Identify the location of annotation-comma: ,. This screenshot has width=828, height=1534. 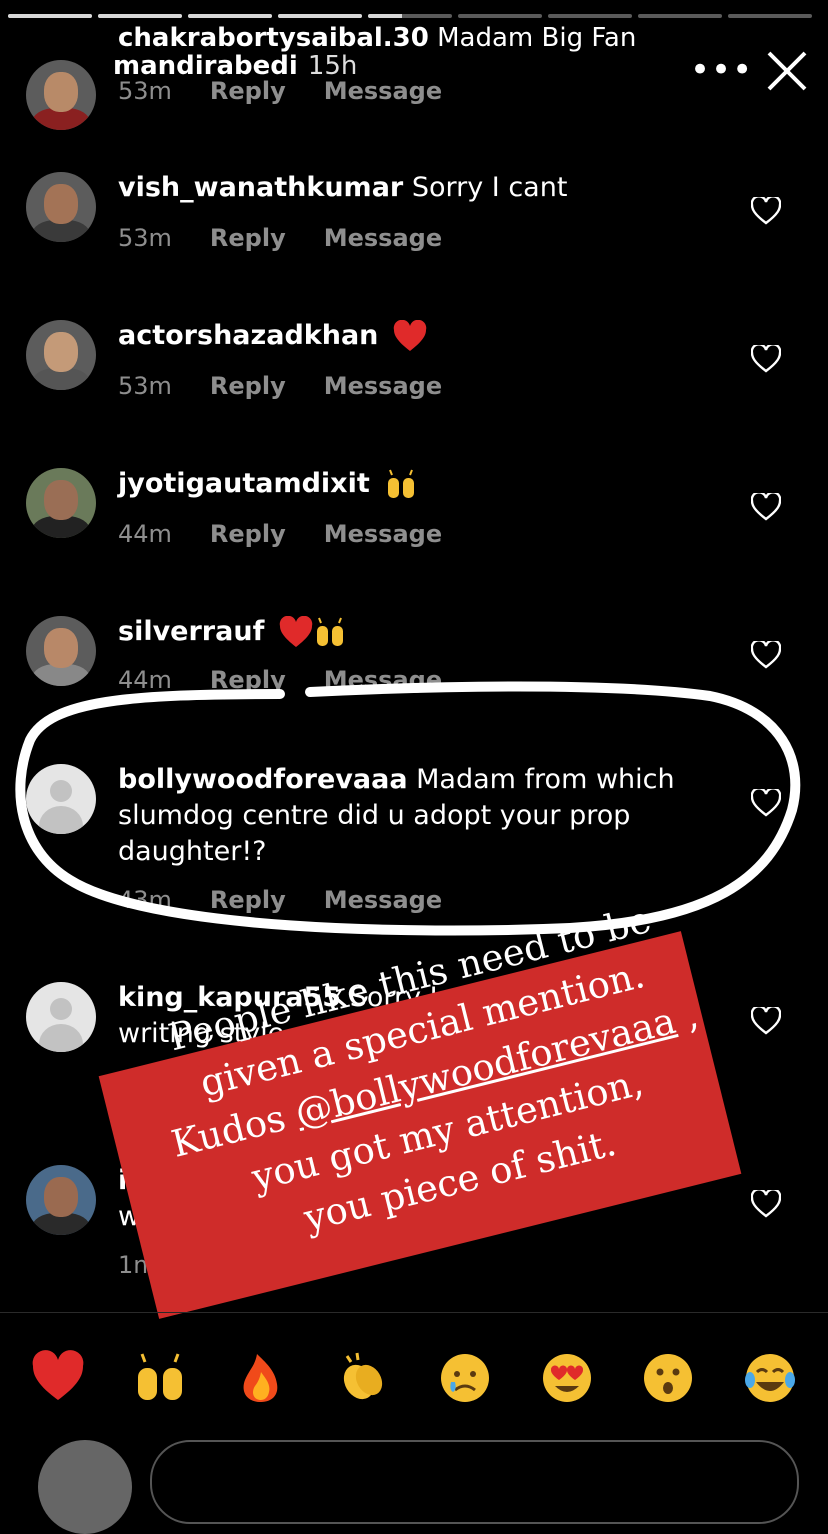
(691, 1015).